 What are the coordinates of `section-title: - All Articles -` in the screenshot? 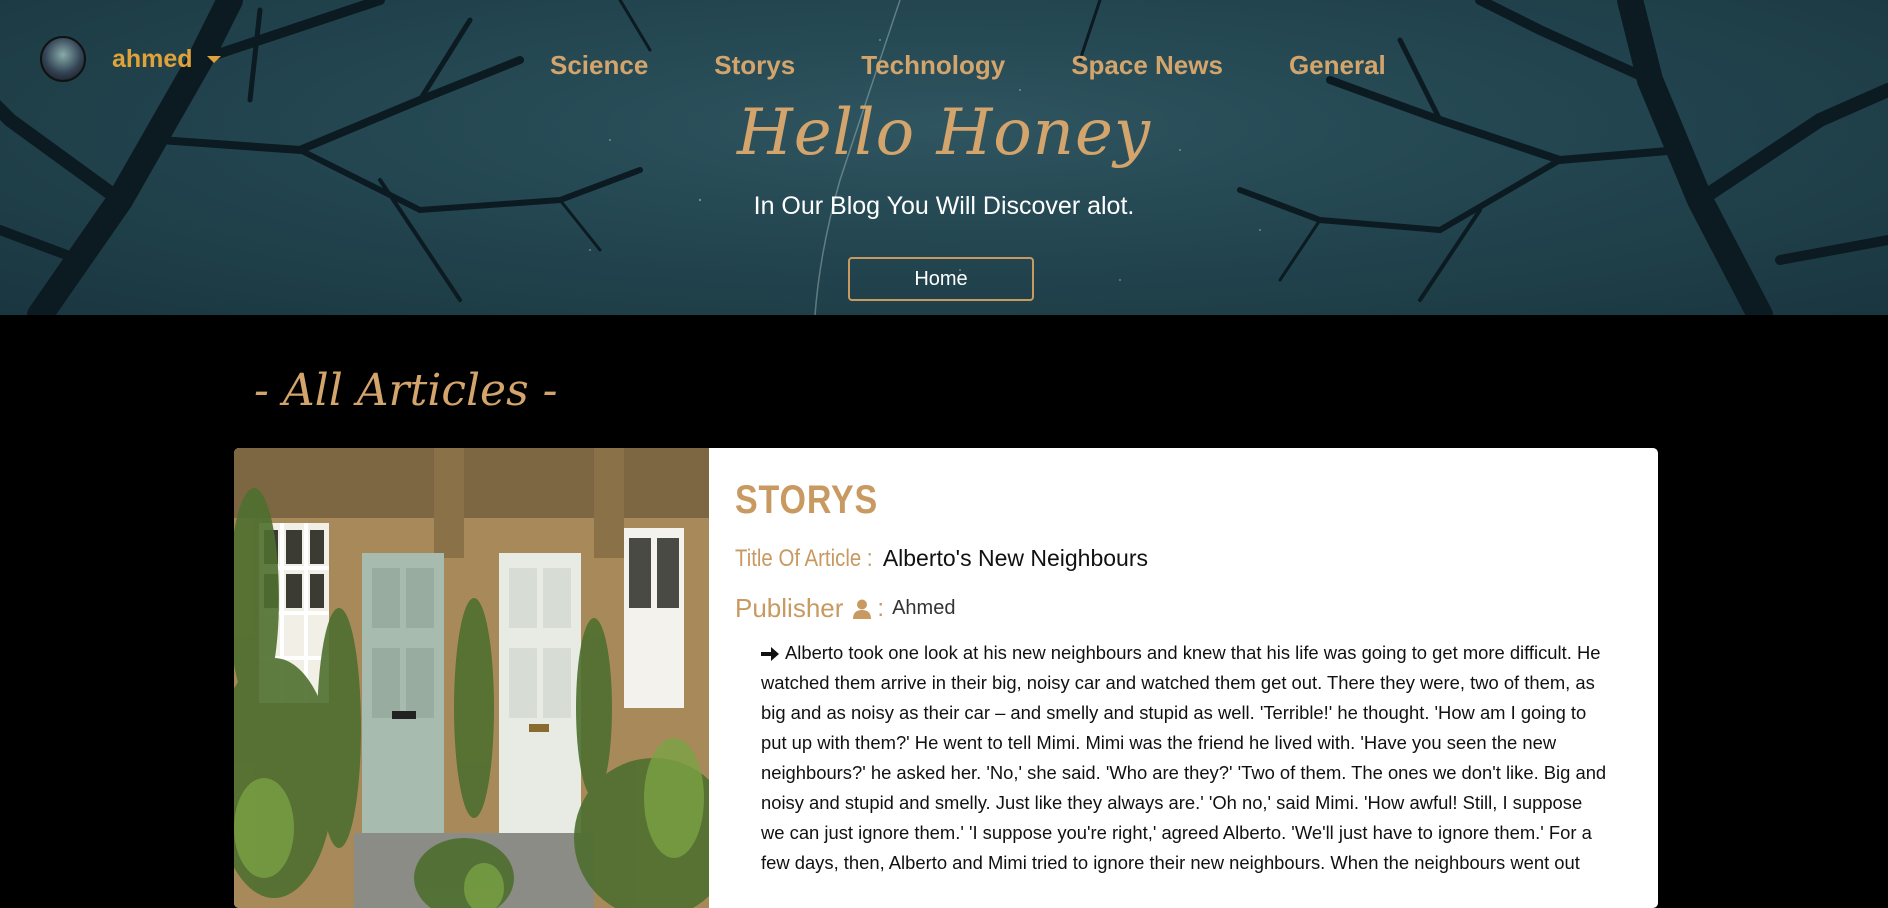 It's located at (406, 390).